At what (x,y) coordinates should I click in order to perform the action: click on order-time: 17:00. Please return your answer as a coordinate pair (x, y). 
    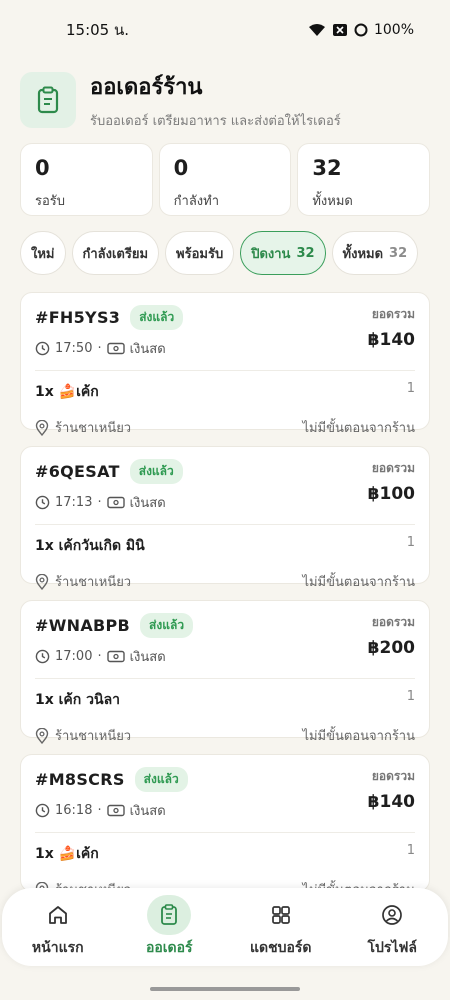
    Looking at the image, I should click on (74, 656).